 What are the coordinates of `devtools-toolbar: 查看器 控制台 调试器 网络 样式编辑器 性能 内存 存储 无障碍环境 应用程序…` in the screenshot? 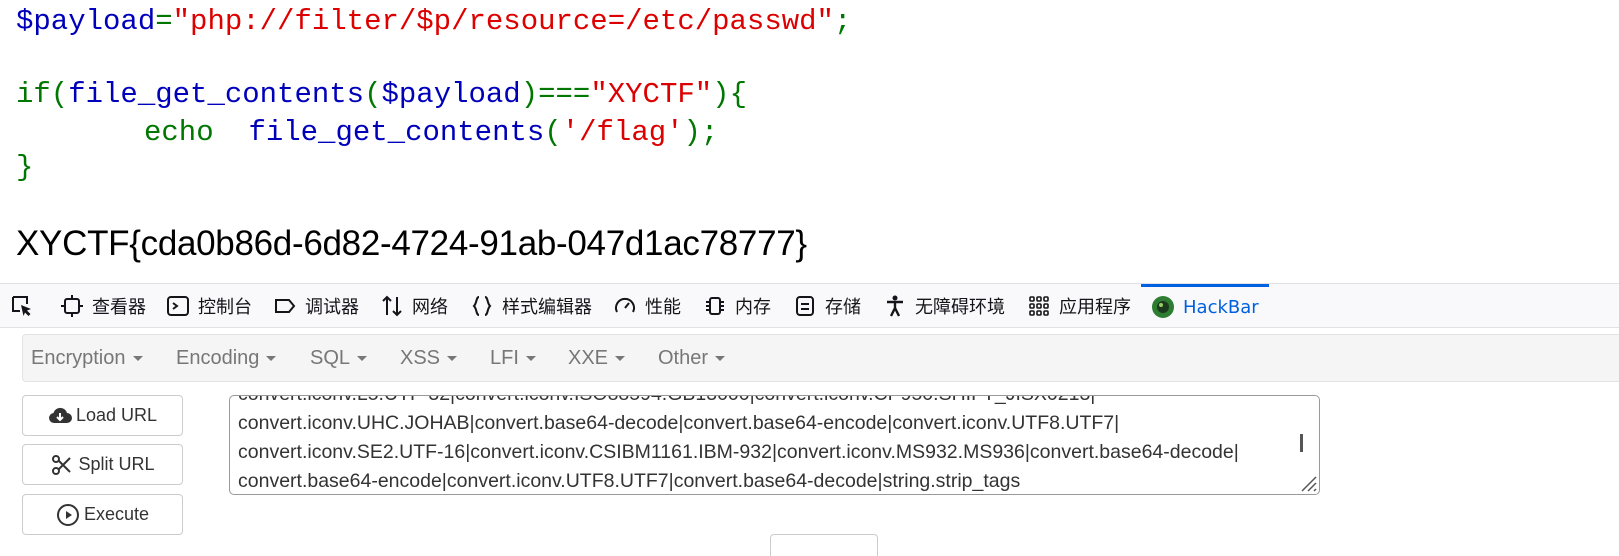 It's located at (809, 305).